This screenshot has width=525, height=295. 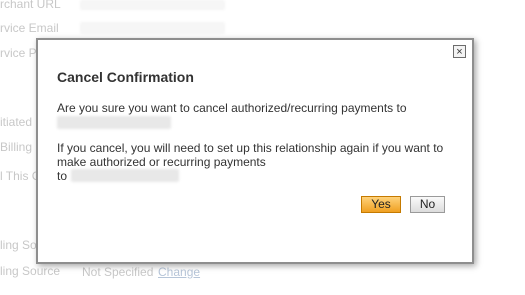 I want to click on yes-button: Yes, so click(x=381, y=204).